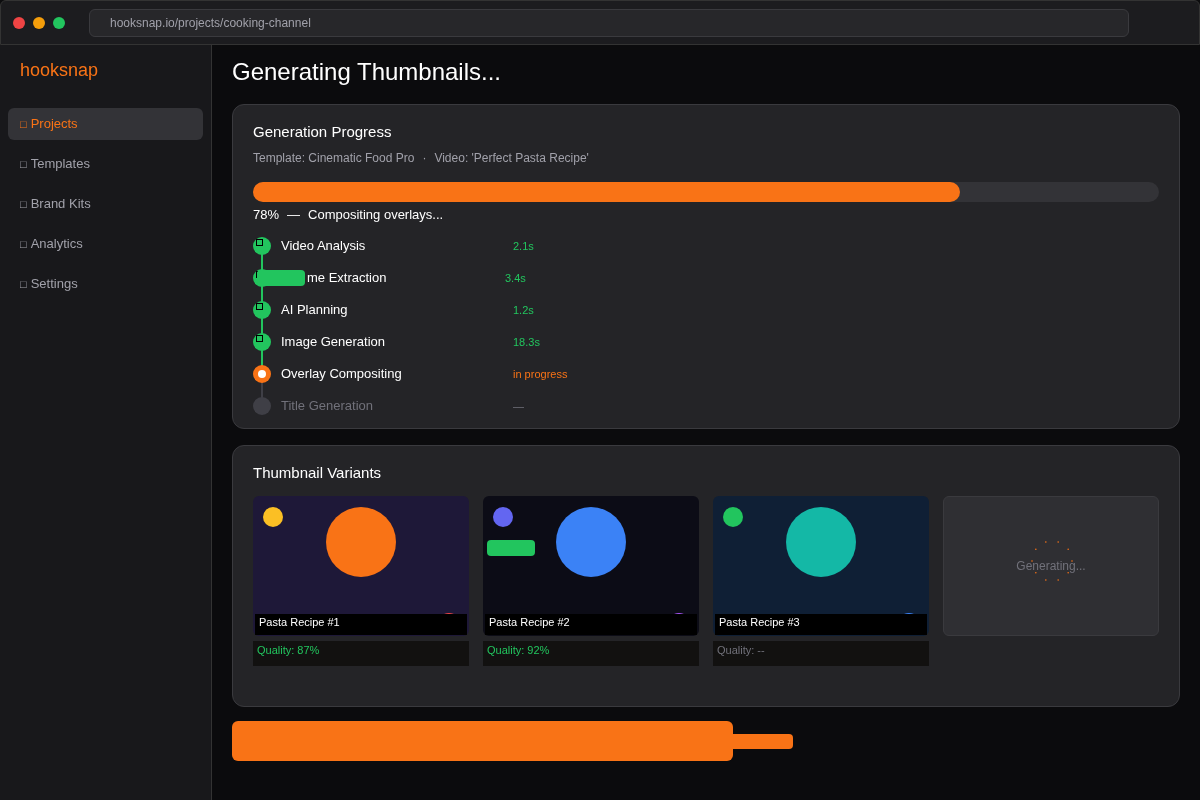  I want to click on sidebar-item: □ Templates, so click(105, 164).